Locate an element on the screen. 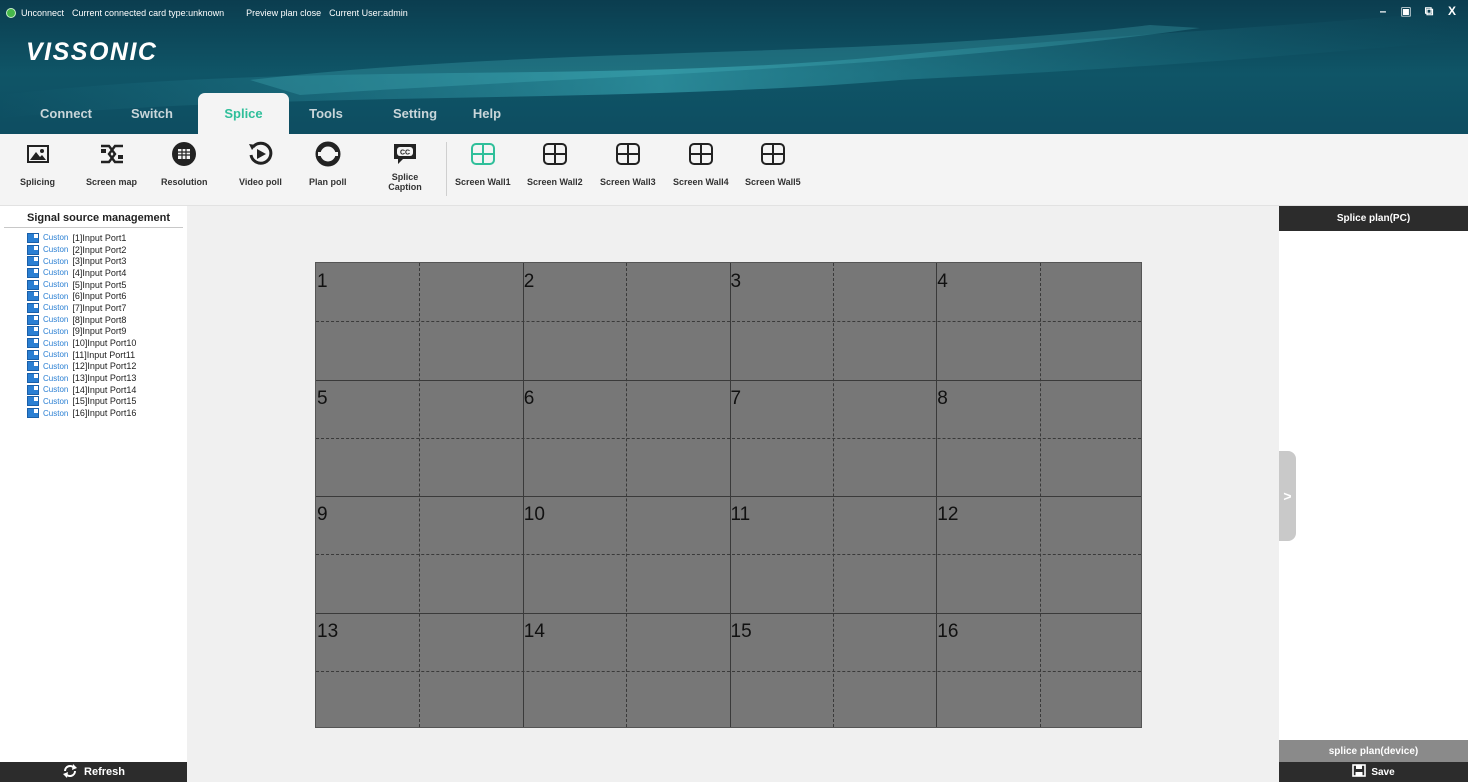 This screenshot has height=782, width=1468. screen-wall-2-label: Screen Wall2 is located at coordinates (555, 182).